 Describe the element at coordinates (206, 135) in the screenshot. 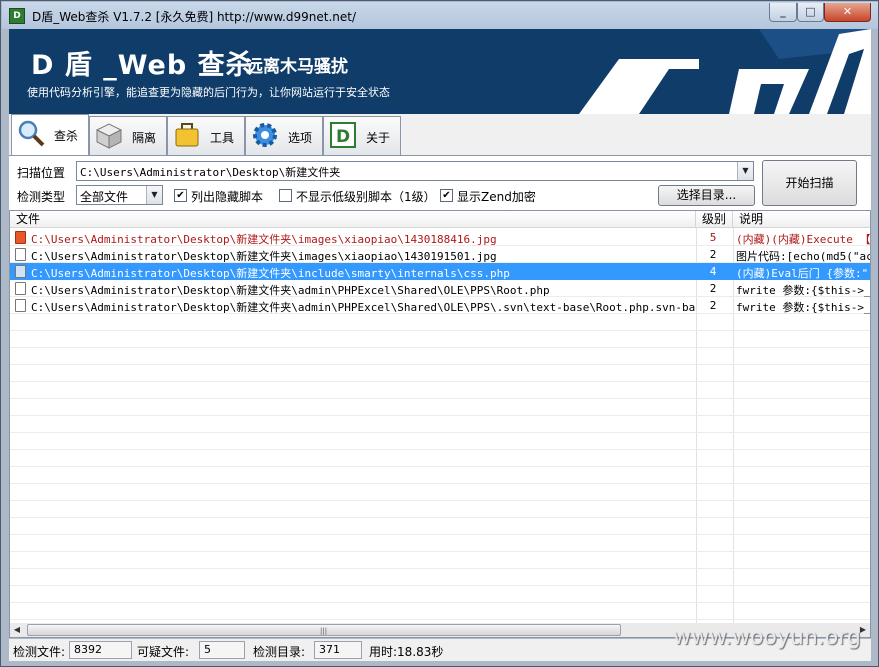

I see `tab-tools: 工具` at that location.